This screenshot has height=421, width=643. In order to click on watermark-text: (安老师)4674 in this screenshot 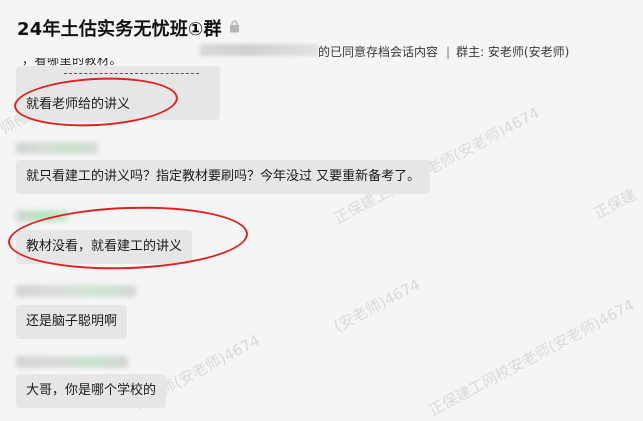, I will do `click(377, 305)`.